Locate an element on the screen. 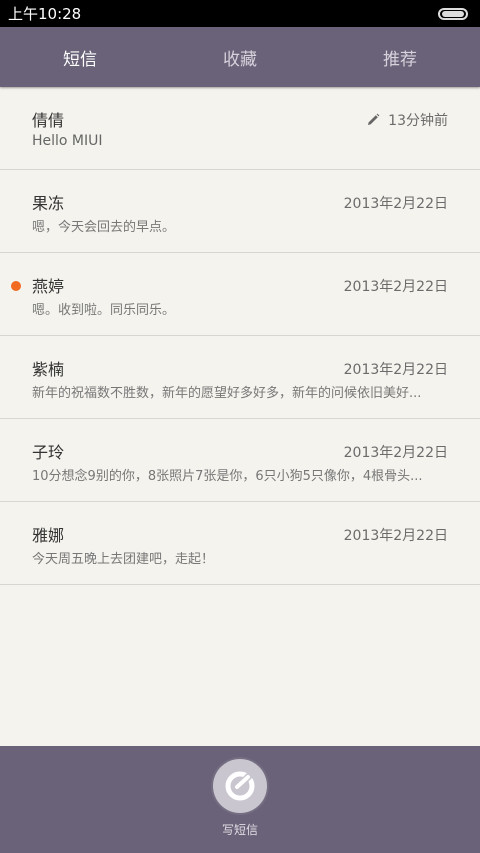 This screenshot has width=480, height=853. bottom-bar: 写短信 is located at coordinates (240, 799).